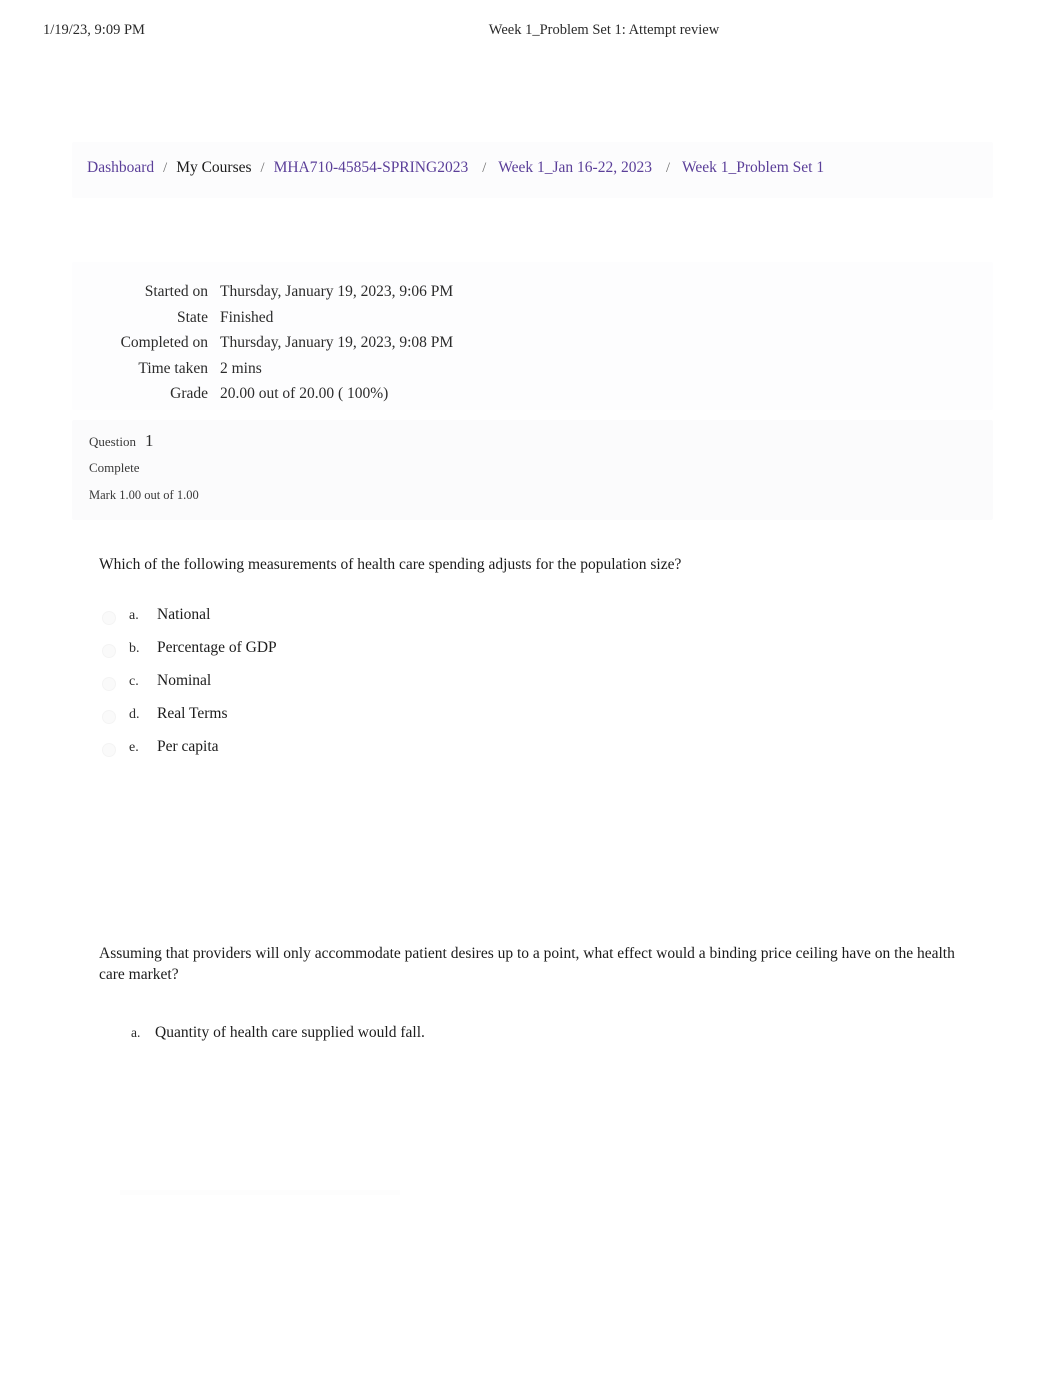  What do you see at coordinates (183, 614) in the screenshot?
I see `answer-text: National` at bounding box center [183, 614].